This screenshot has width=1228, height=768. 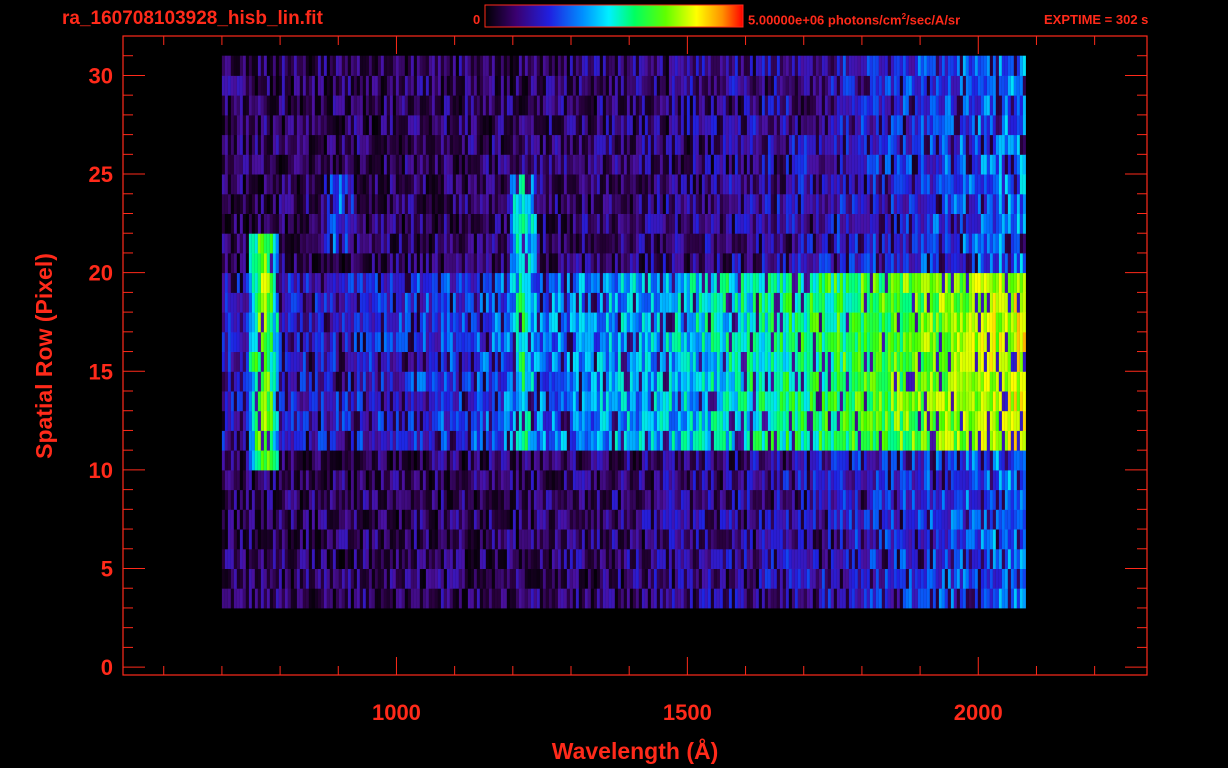 What do you see at coordinates (978, 712) in the screenshot?
I see `x-tick-label: 2000` at bounding box center [978, 712].